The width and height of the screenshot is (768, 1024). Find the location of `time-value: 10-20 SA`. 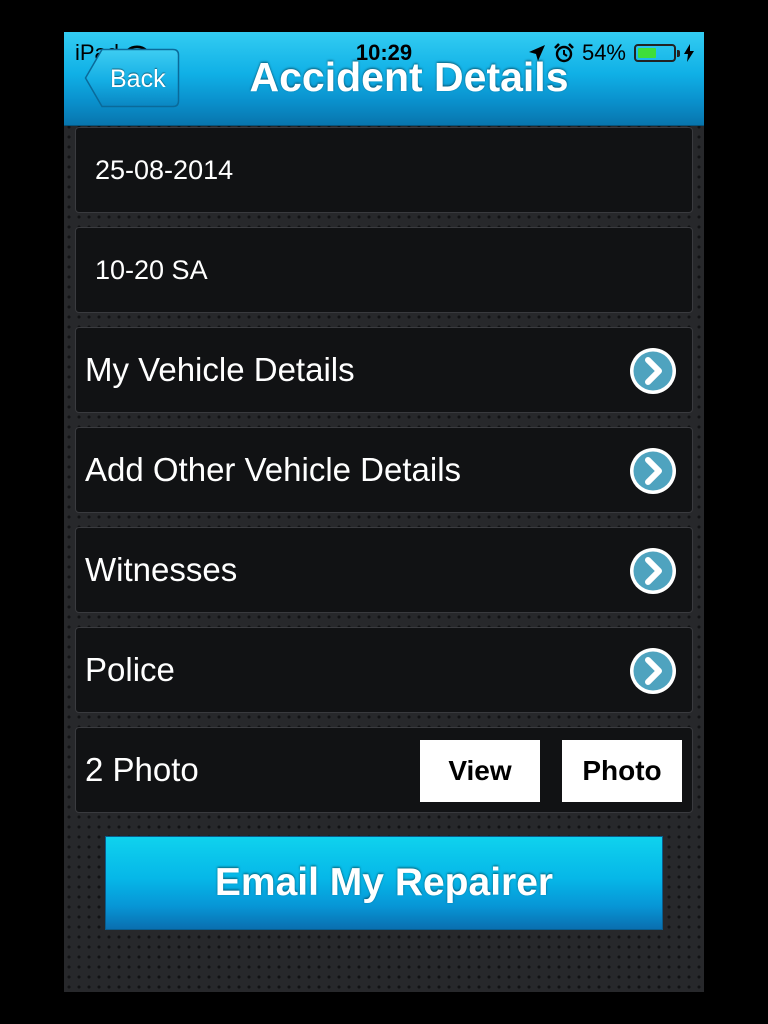

time-value: 10-20 SA is located at coordinates (151, 269).